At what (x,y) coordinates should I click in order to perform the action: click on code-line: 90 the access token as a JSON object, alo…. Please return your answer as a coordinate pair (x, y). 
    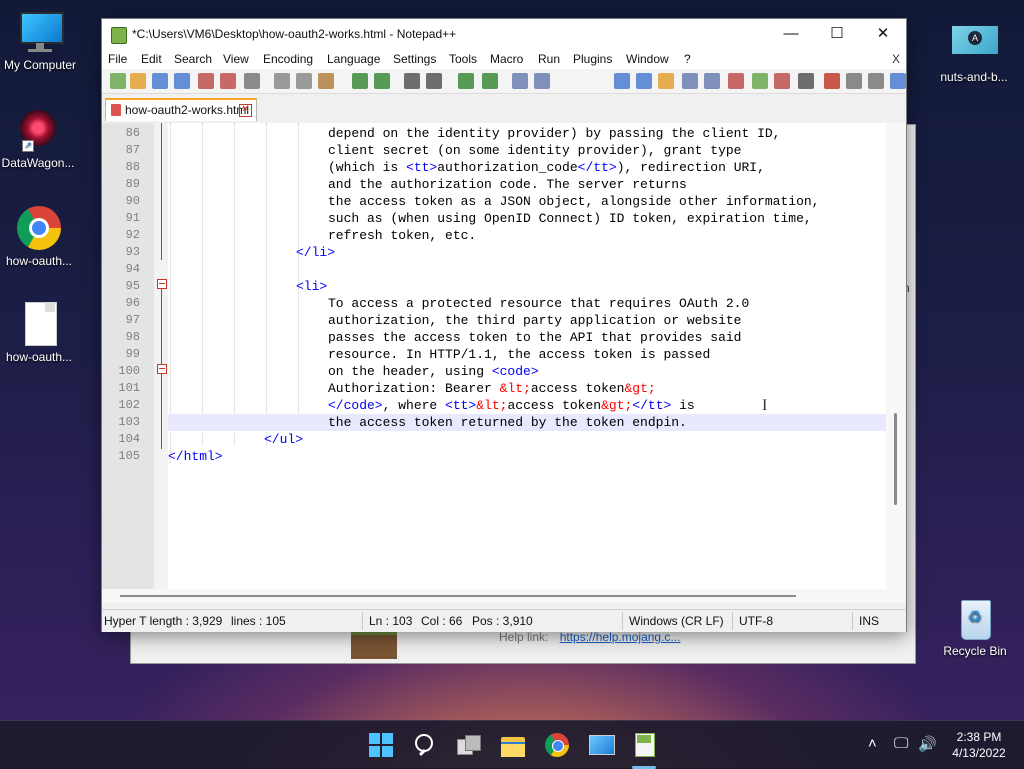
    Looking at the image, I should click on (506, 201).